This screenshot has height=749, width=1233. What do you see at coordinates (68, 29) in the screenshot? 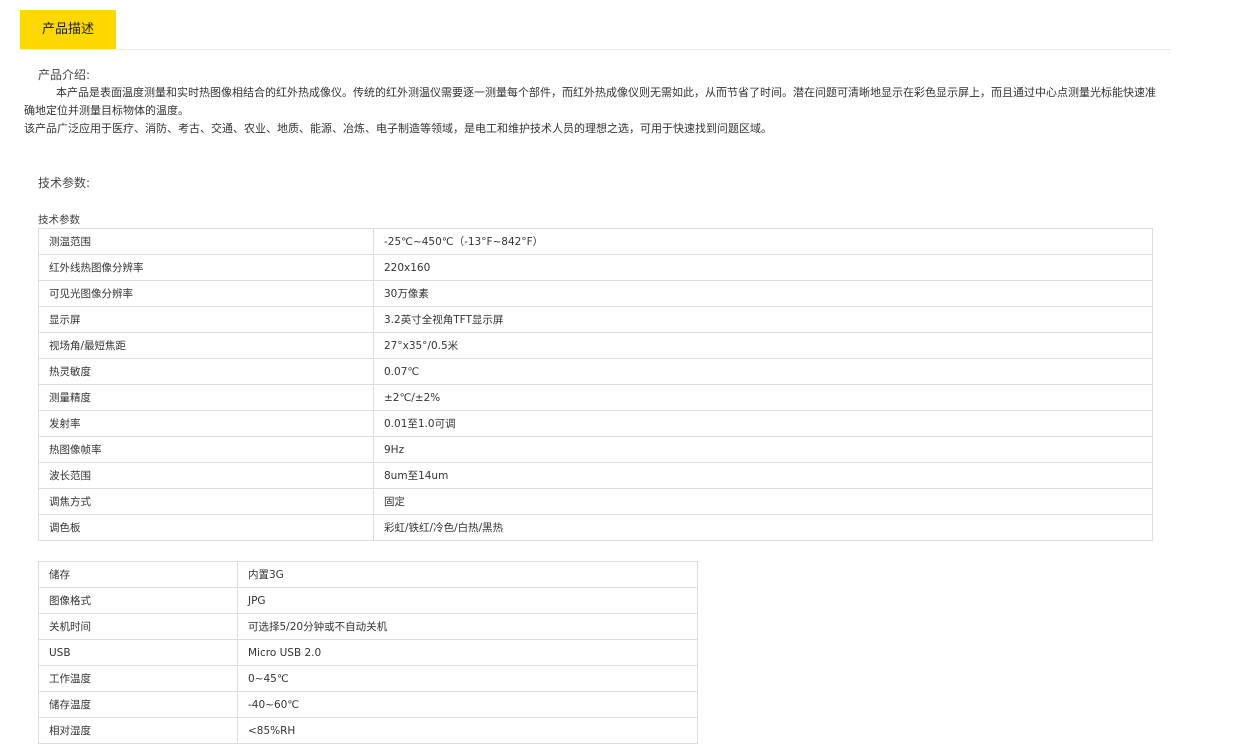
I see `tab-product-description: 产品描述` at bounding box center [68, 29].